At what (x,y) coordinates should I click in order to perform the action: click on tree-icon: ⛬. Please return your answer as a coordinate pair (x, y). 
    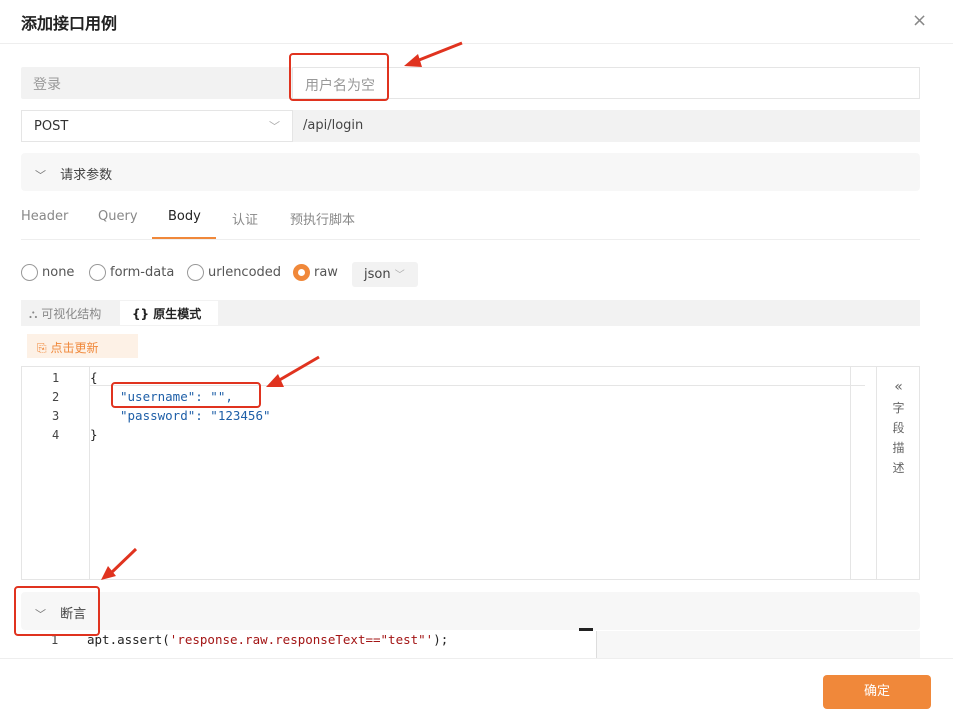
    Looking at the image, I should click on (33, 314).